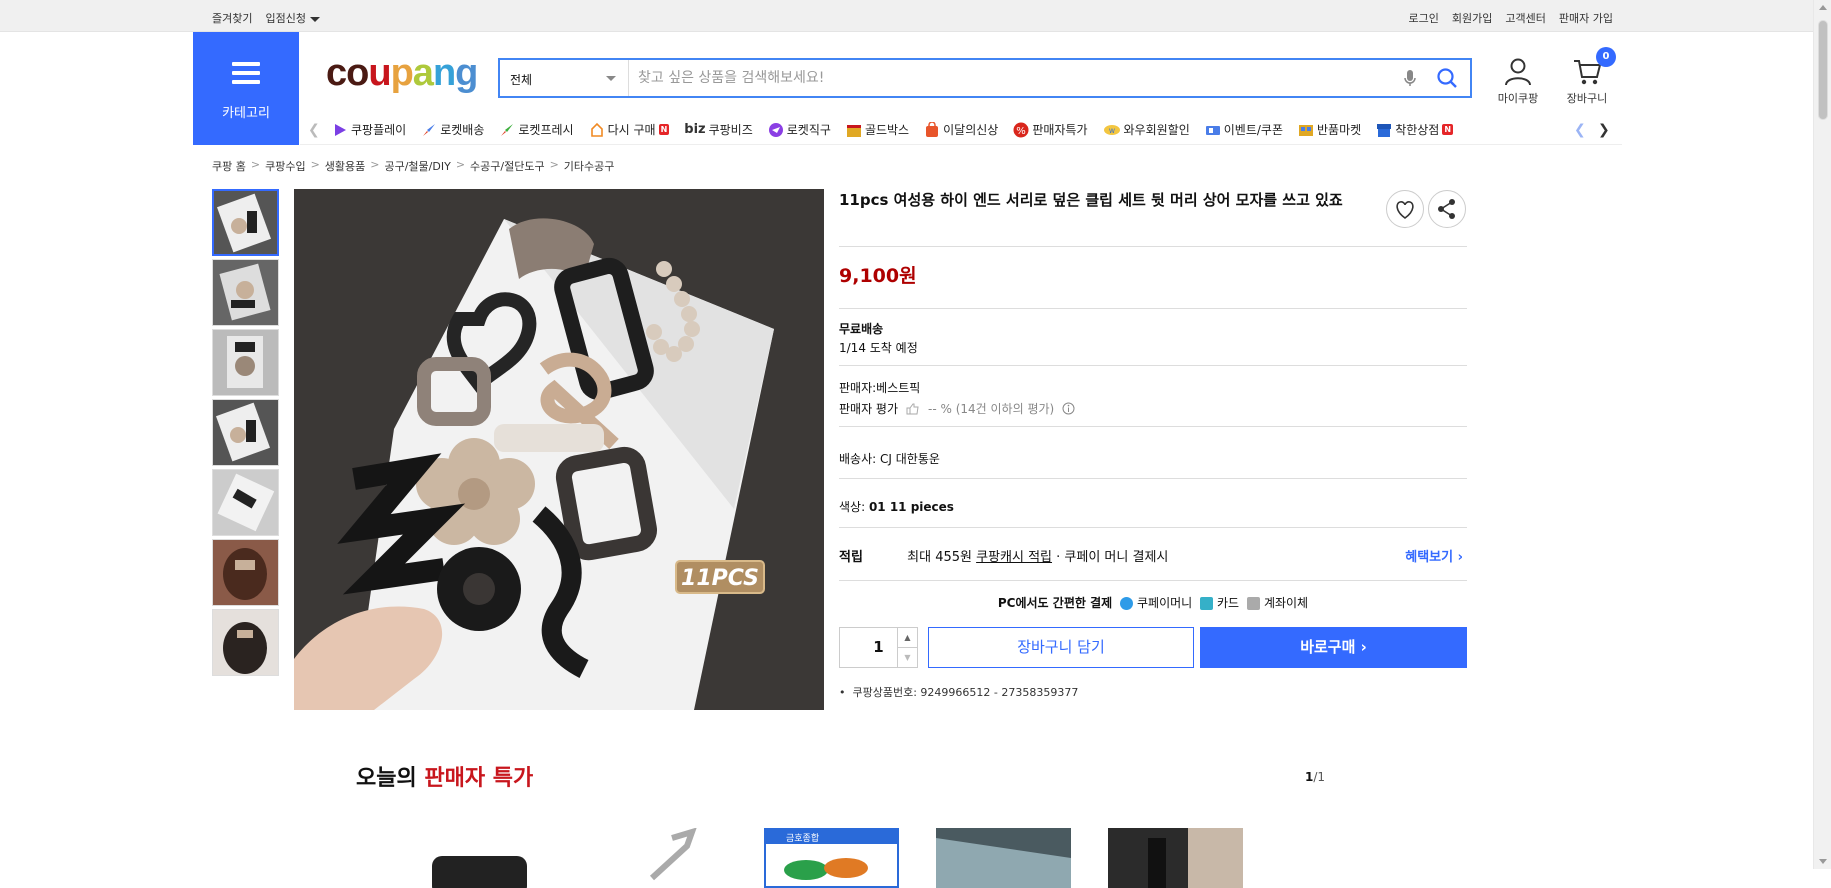  I want to click on quantity-increase-icon: ▲, so click(907, 638).